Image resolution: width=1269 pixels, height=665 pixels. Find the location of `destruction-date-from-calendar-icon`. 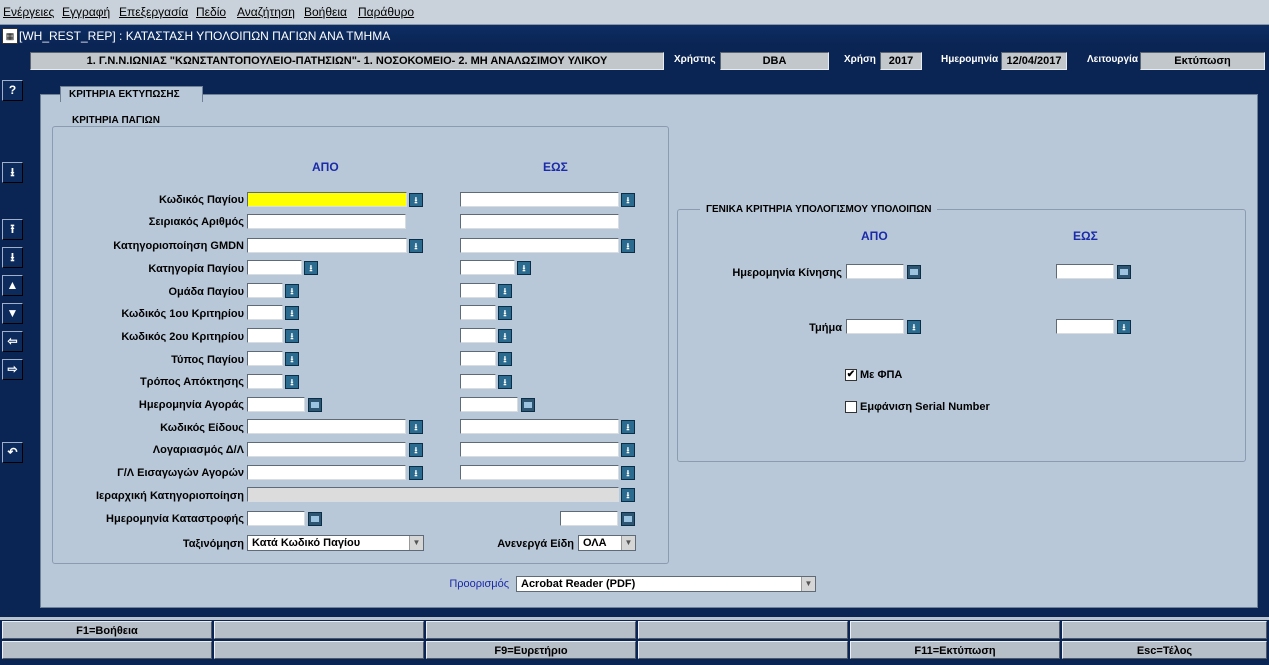

destruction-date-from-calendar-icon is located at coordinates (315, 519).